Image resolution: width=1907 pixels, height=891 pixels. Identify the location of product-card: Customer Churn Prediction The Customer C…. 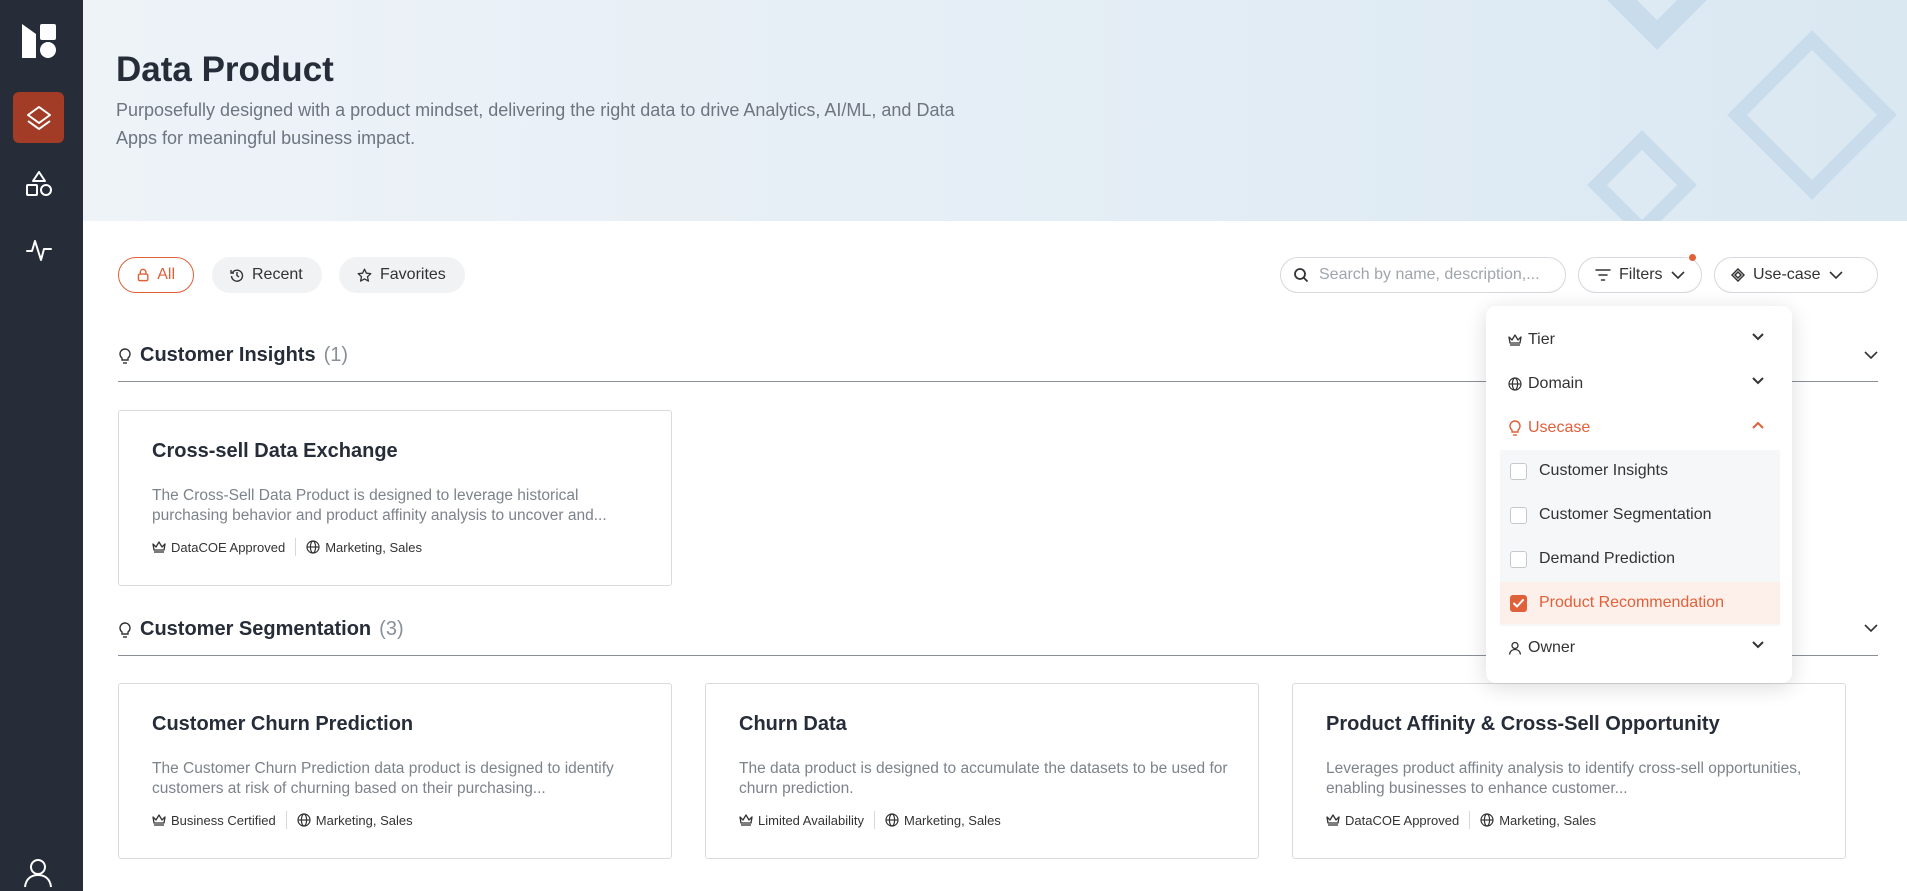
(395, 771).